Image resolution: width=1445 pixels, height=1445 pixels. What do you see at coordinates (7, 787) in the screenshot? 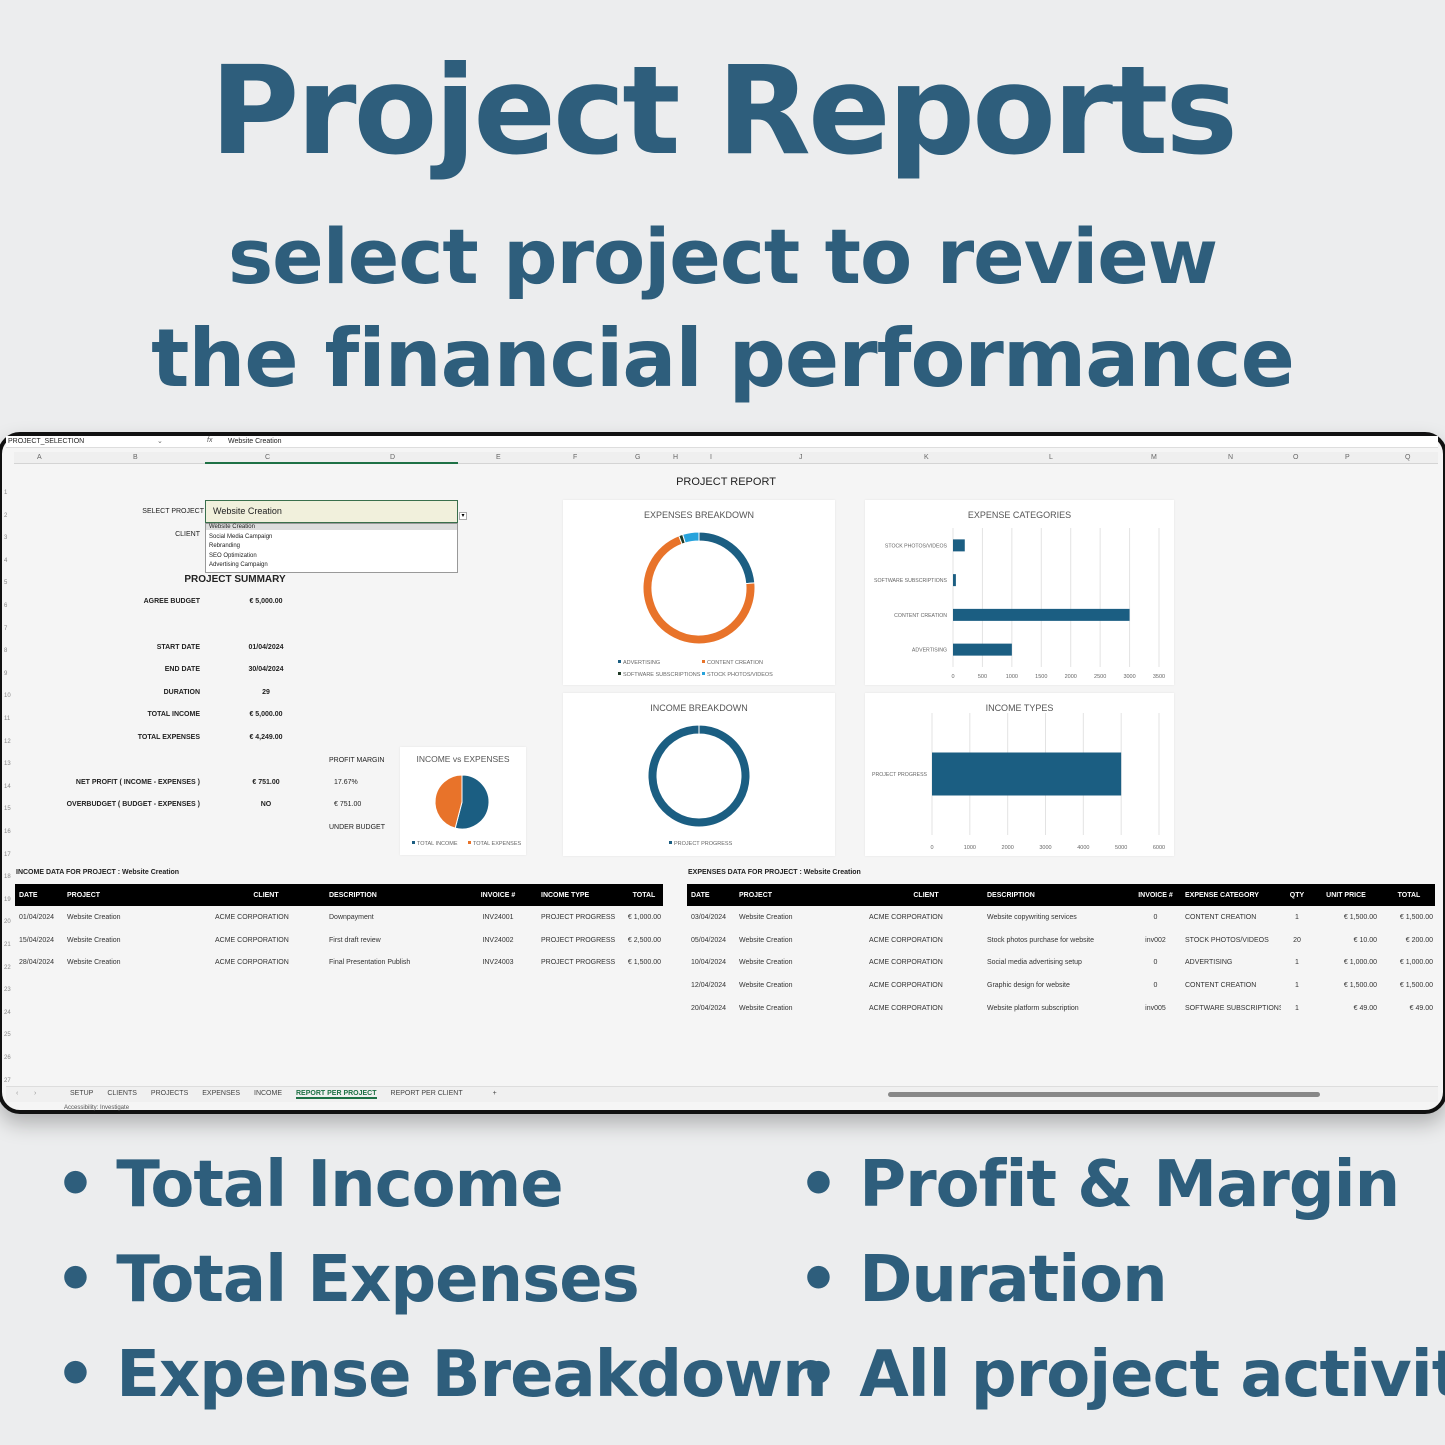
I see `row-header: 14` at bounding box center [7, 787].